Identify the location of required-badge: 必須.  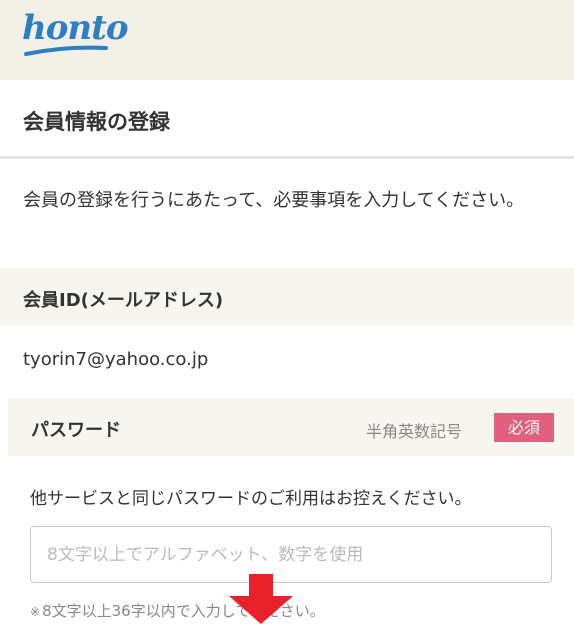
(524, 427).